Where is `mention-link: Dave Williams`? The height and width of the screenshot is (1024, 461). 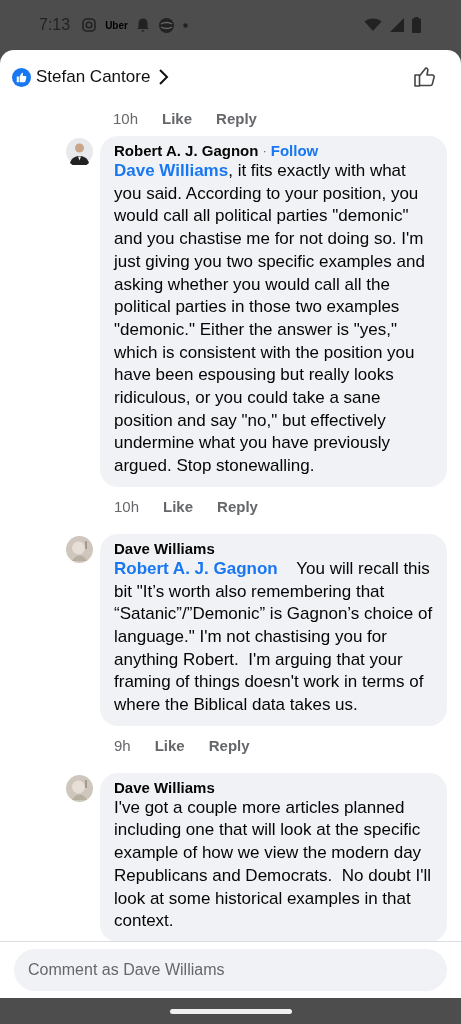
mention-link: Dave Williams is located at coordinates (171, 170).